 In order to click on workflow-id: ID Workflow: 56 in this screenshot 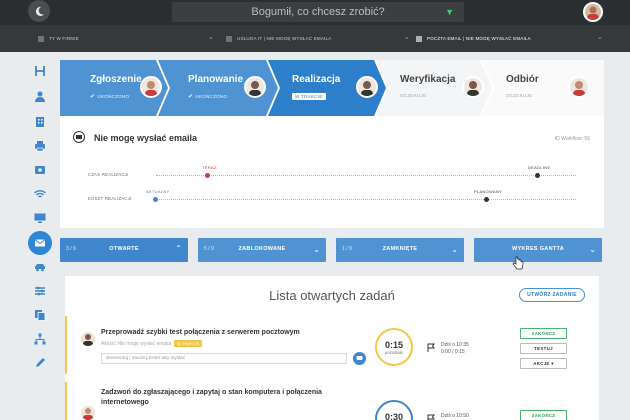, I will do `click(572, 139)`.